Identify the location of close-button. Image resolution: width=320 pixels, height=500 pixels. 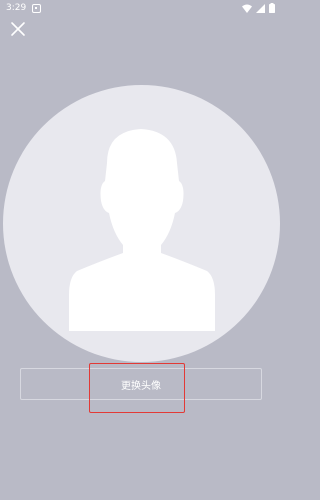
(18, 29).